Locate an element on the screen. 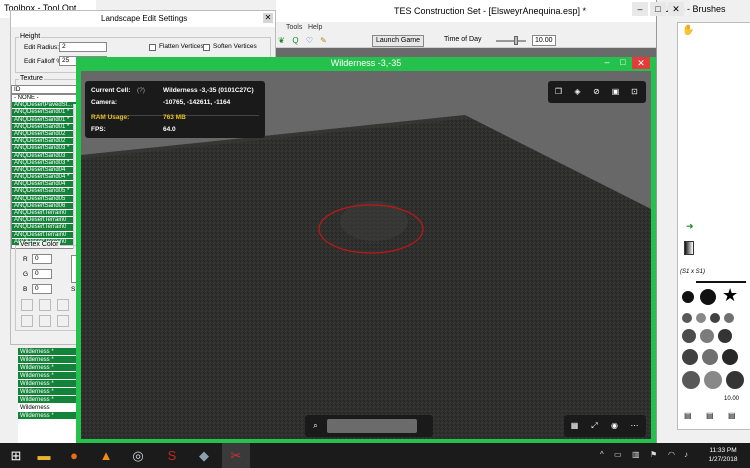  b-input: 0 is located at coordinates (42, 289).